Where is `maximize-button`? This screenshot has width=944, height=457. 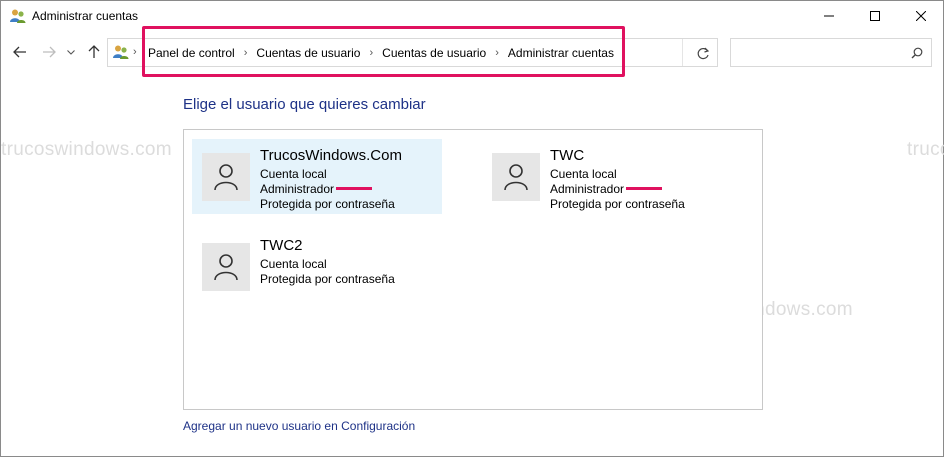
maximize-button is located at coordinates (875, 16).